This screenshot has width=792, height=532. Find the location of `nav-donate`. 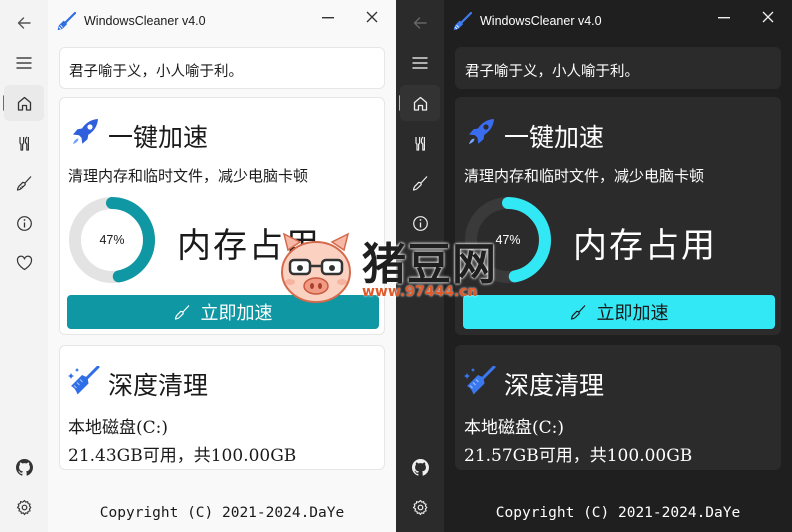

nav-donate is located at coordinates (24, 263).